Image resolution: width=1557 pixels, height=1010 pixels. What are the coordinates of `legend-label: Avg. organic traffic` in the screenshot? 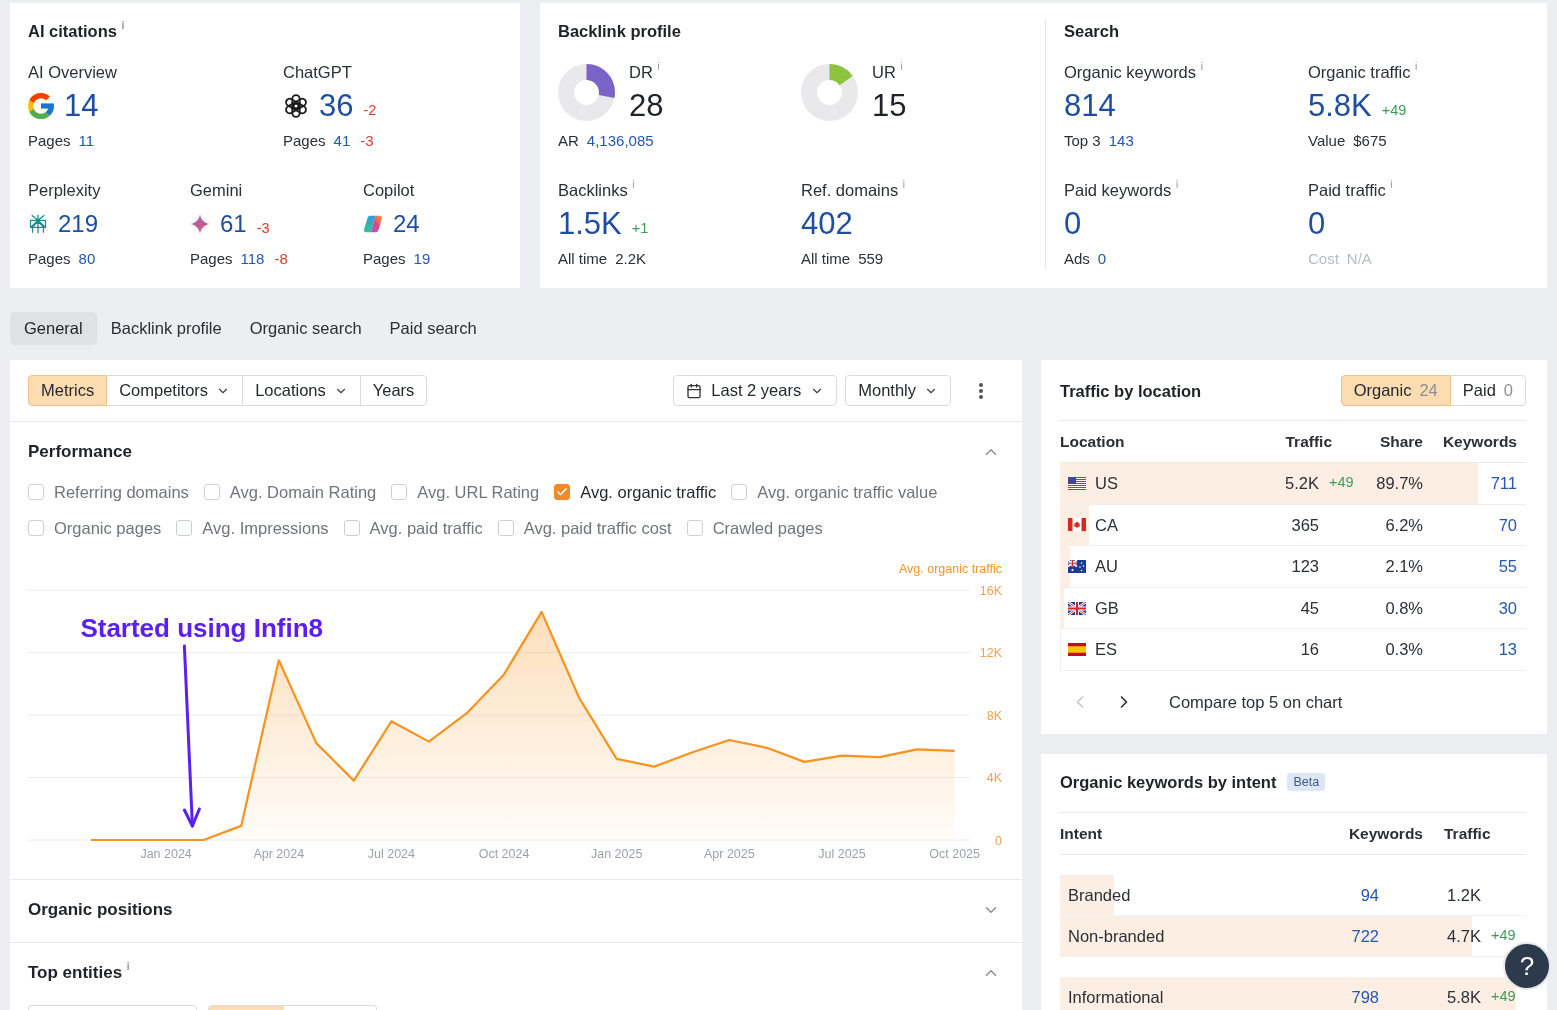 It's located at (950, 569).